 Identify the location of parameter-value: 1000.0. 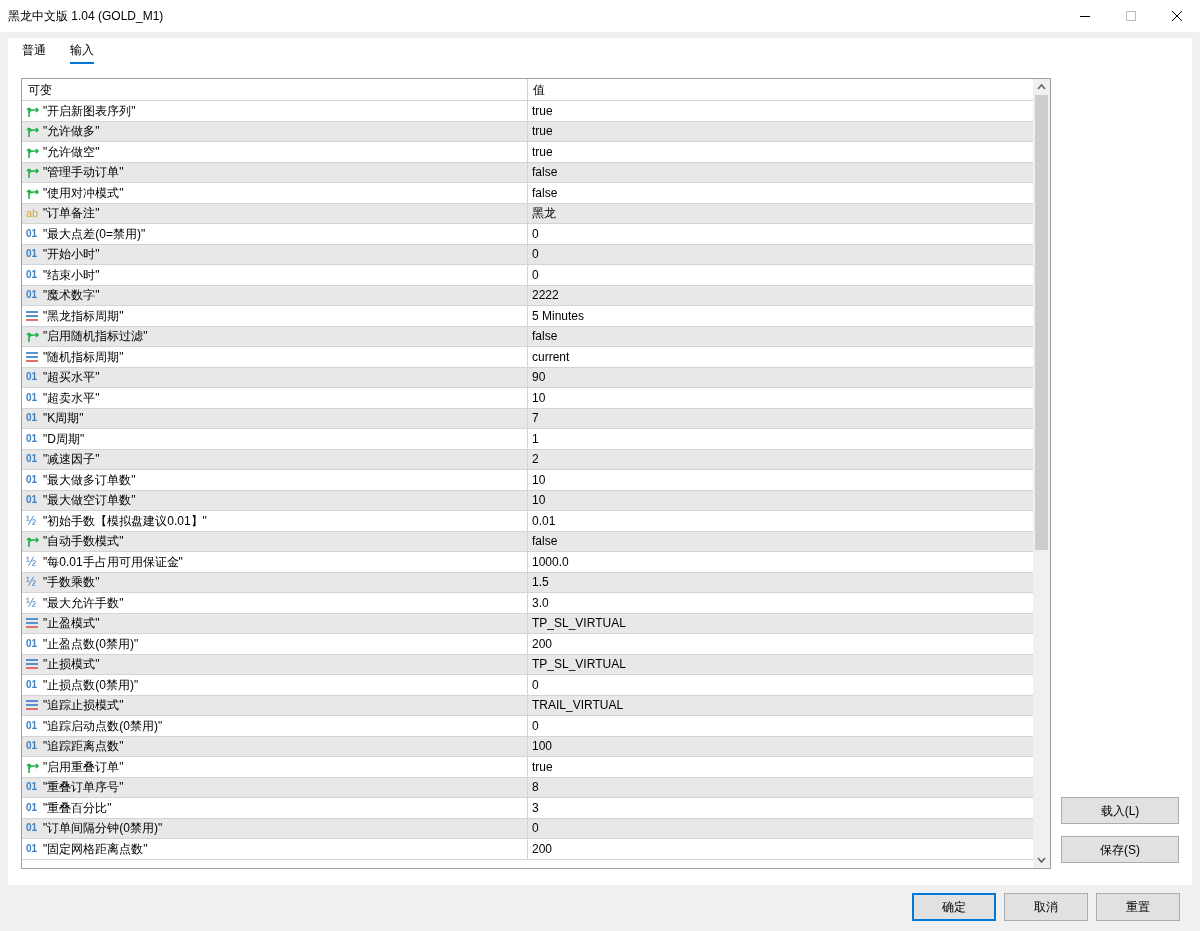
(550, 561).